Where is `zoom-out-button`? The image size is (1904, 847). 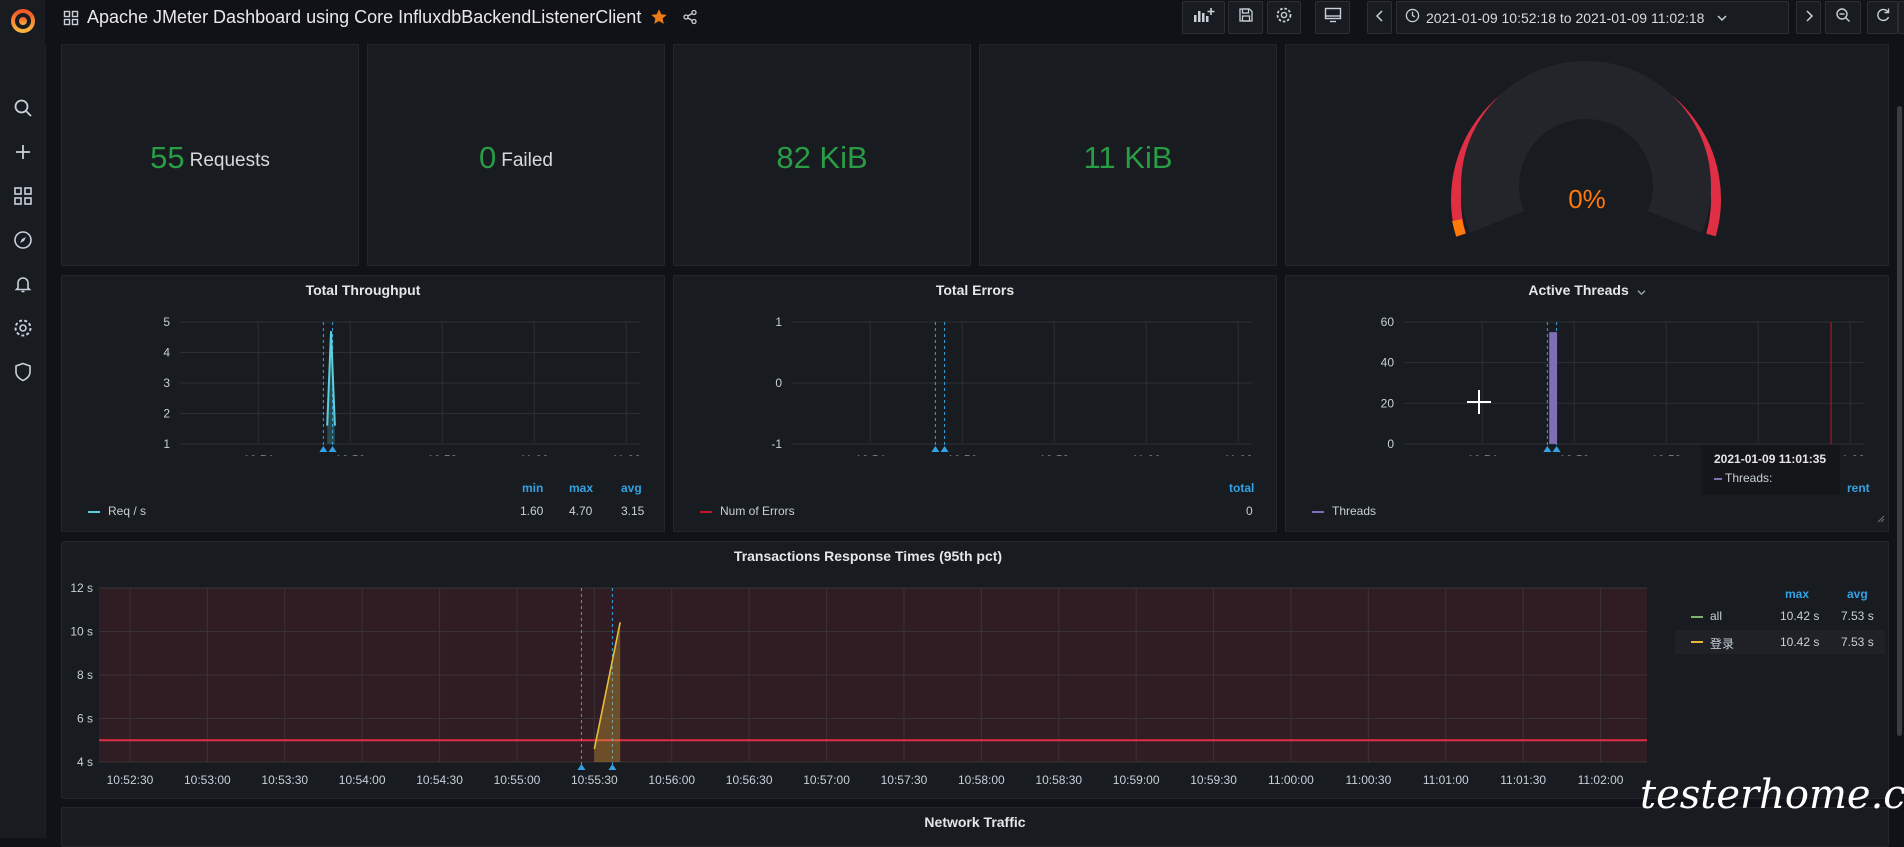 zoom-out-button is located at coordinates (1843, 17).